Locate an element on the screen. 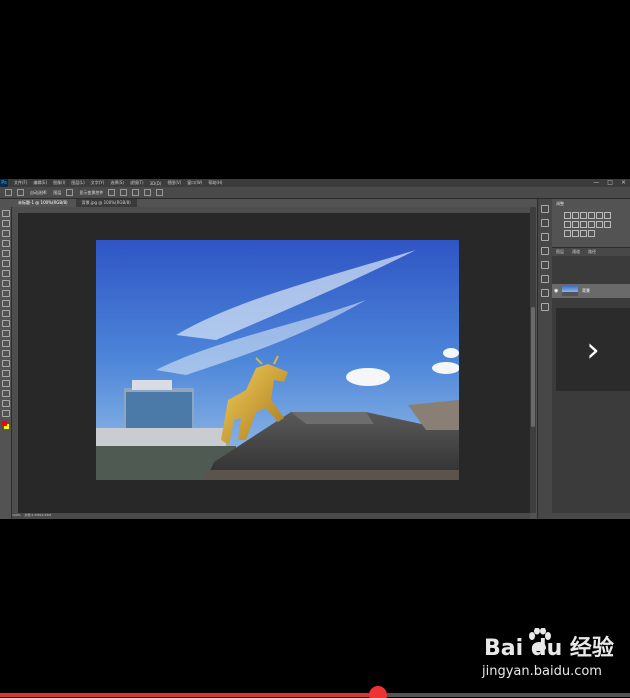 The height and width of the screenshot is (698, 630). crop-tool-icon is located at coordinates (5, 253).